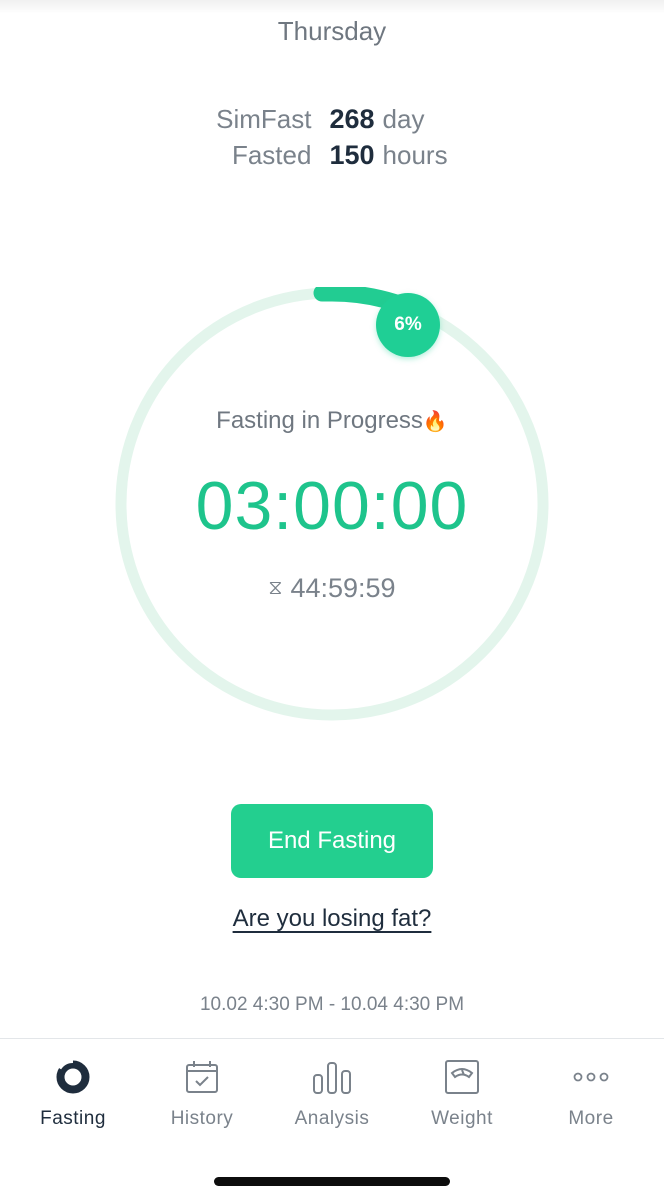  Describe the element at coordinates (264, 119) in the screenshot. I see `streak-label: SimFast` at that location.